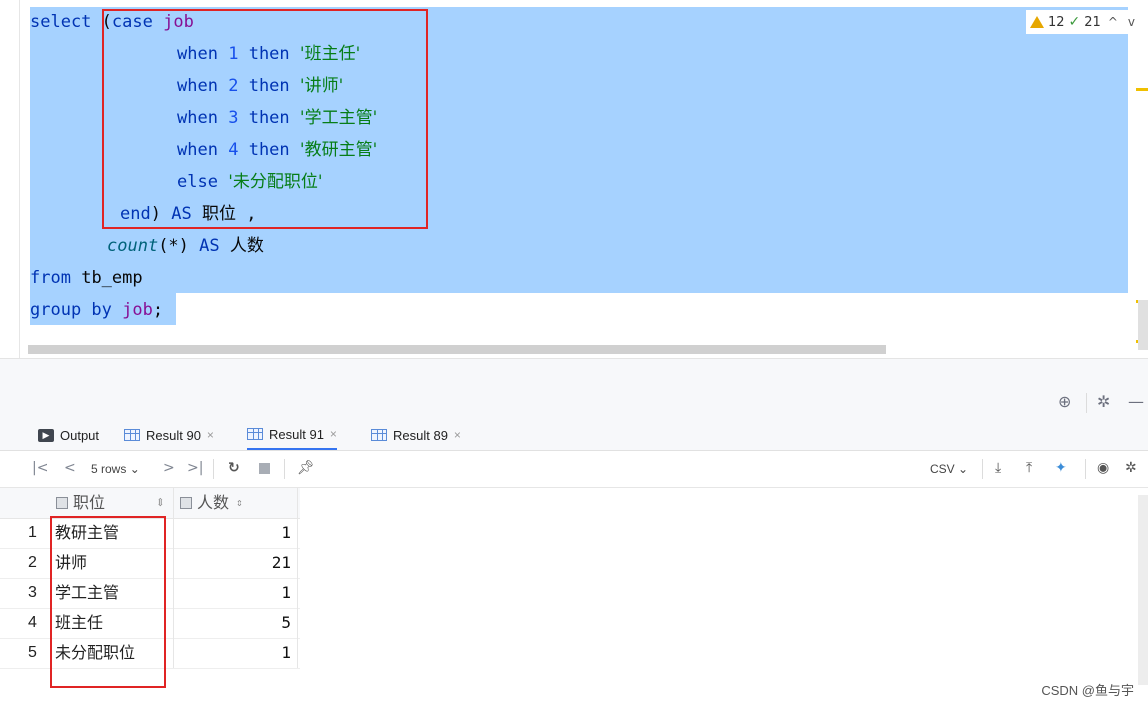 The height and width of the screenshot is (705, 1148). What do you see at coordinates (32, 562) in the screenshot?
I see `row-number: 2` at bounding box center [32, 562].